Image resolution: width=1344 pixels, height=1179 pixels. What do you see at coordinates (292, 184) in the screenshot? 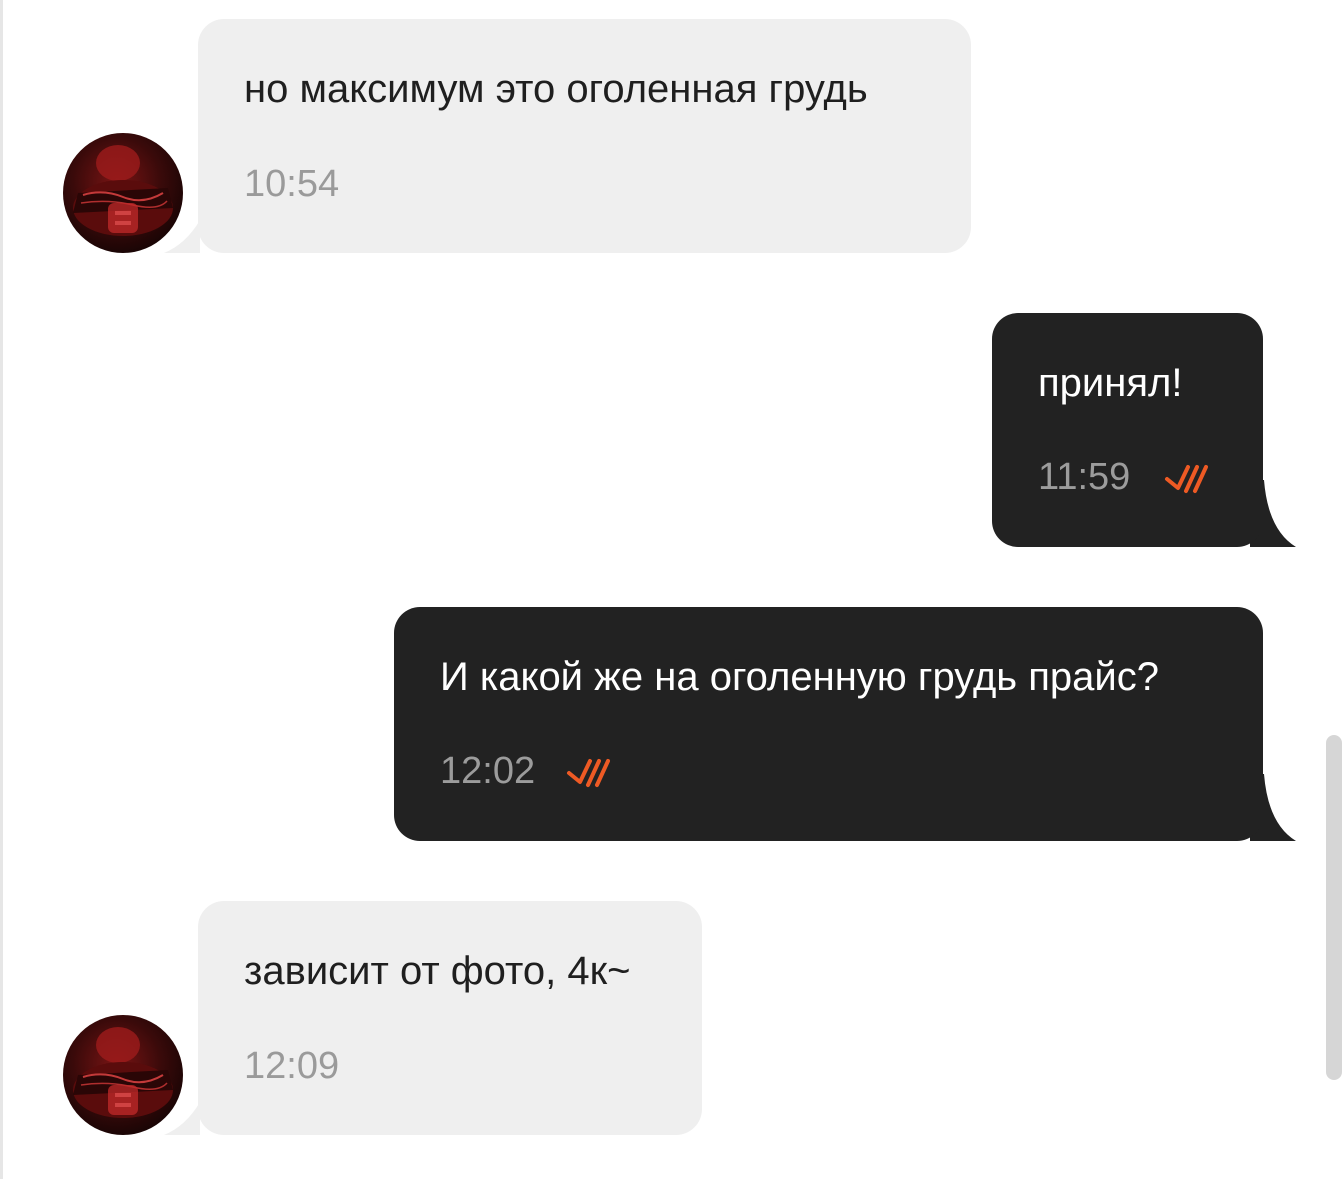
I see `message-time: 10:54` at bounding box center [292, 184].